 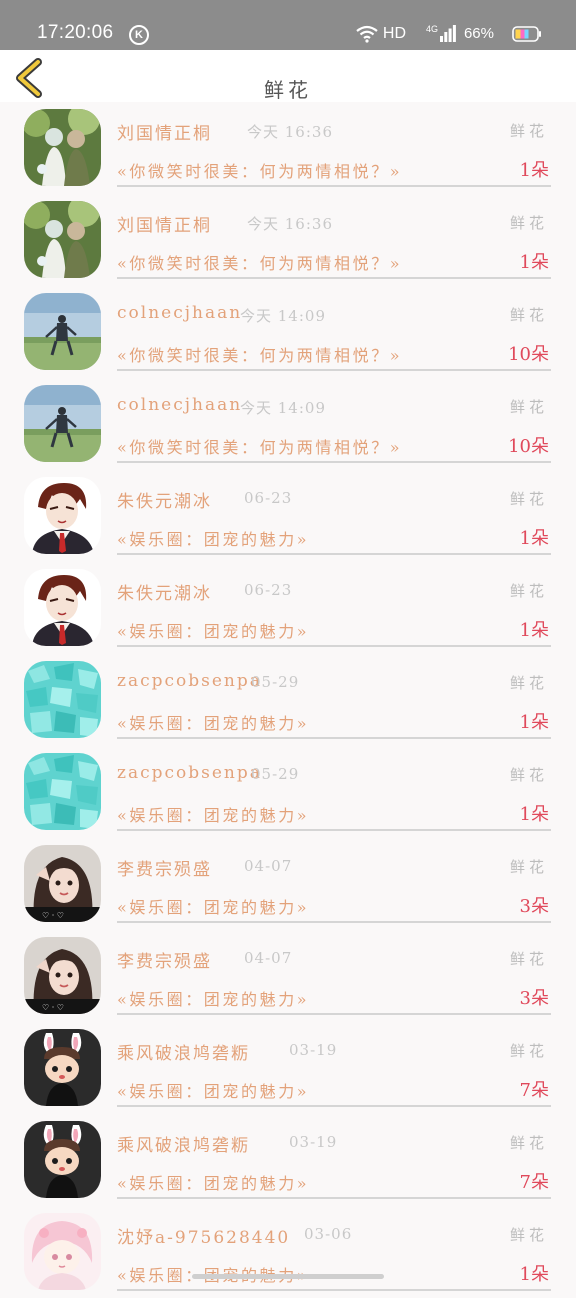 What do you see at coordinates (478, 33) in the screenshot?
I see `battery-percent: 66%` at bounding box center [478, 33].